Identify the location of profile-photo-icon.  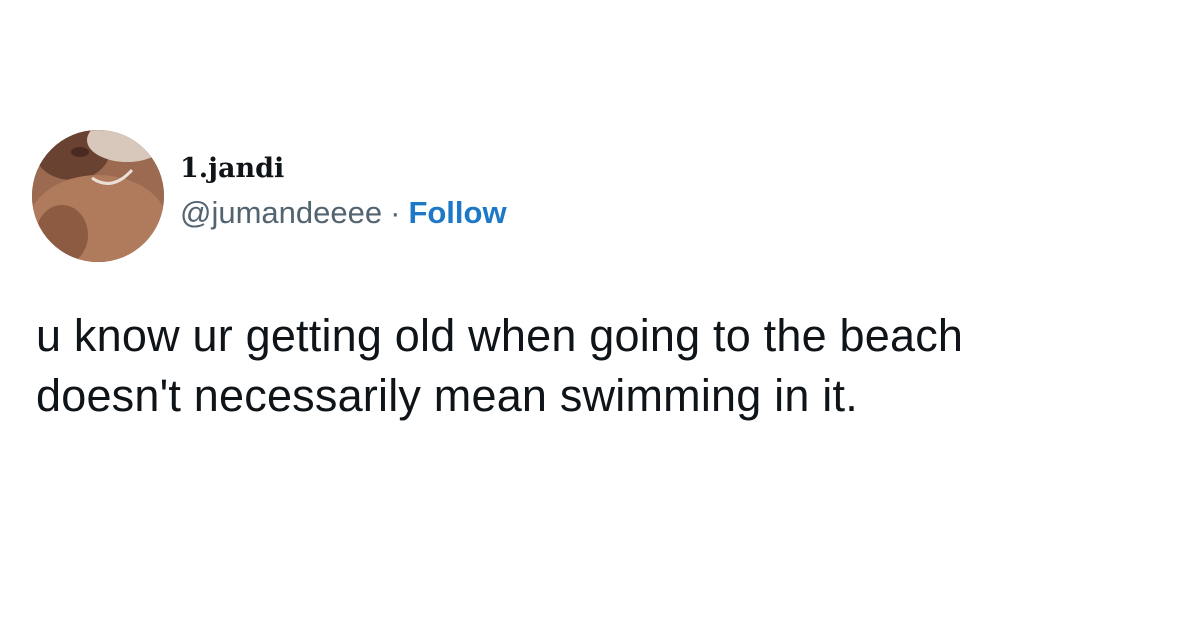
(98, 196).